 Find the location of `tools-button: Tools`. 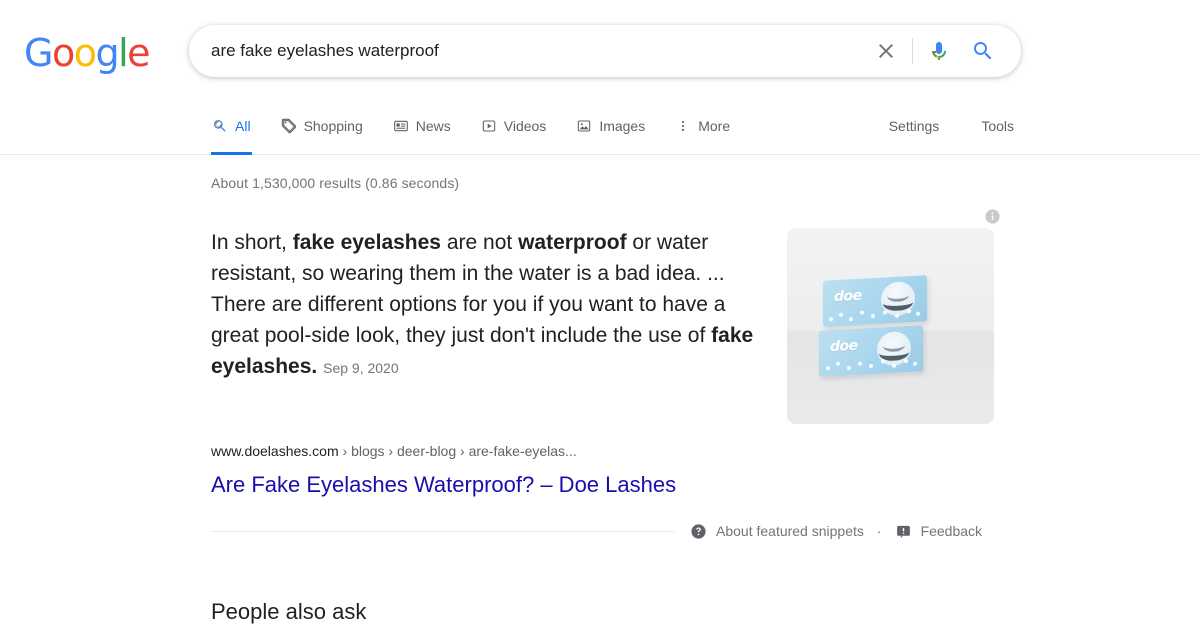

tools-button: Tools is located at coordinates (997, 126).